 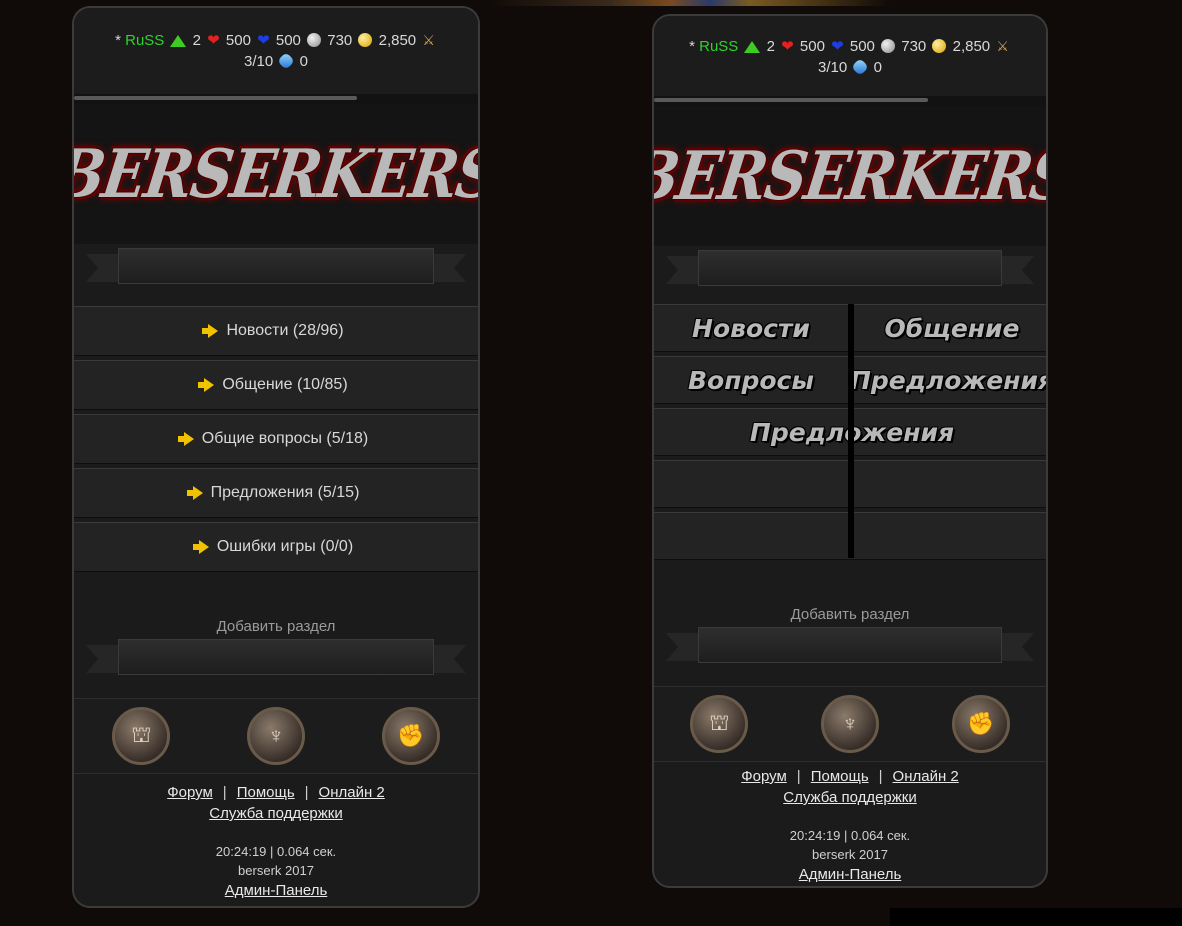 I want to click on column-divider, so click(x=851, y=431).